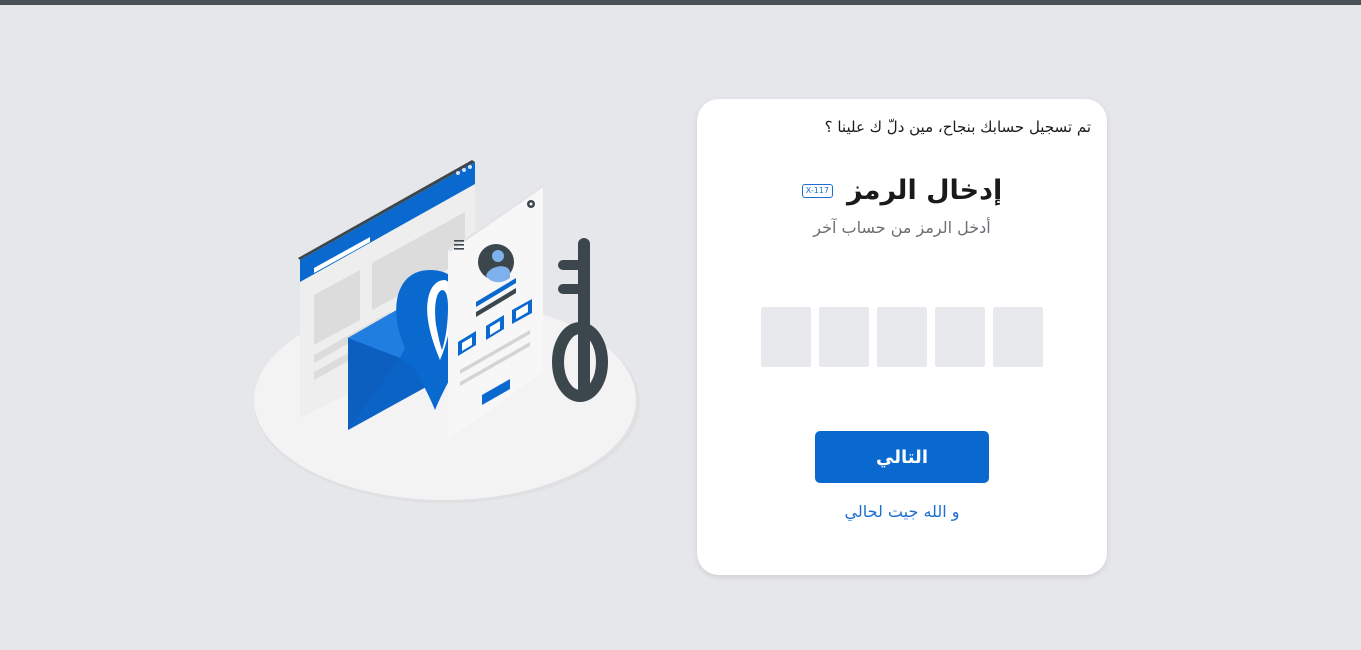  I want to click on success-notice: تم تسجيل حسابك بنجاح، مين دلّ ك علينا ؟, so click(957, 127).